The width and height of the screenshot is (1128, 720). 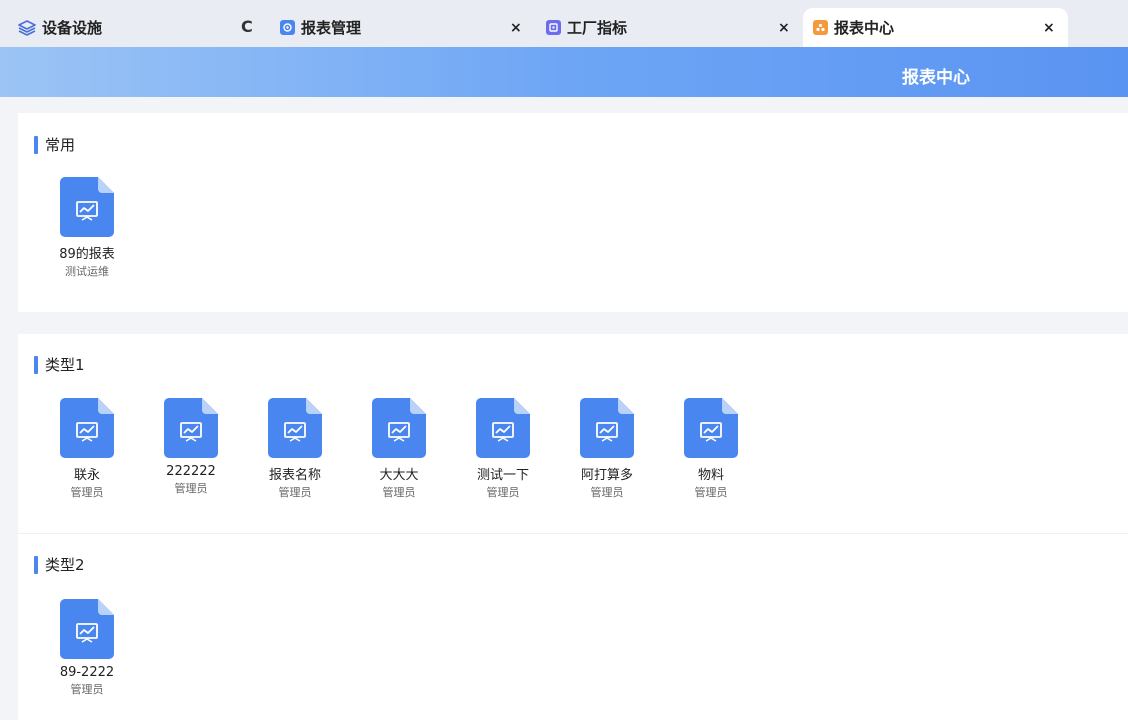 What do you see at coordinates (287, 27) in the screenshot?
I see `report-manage-icon` at bounding box center [287, 27].